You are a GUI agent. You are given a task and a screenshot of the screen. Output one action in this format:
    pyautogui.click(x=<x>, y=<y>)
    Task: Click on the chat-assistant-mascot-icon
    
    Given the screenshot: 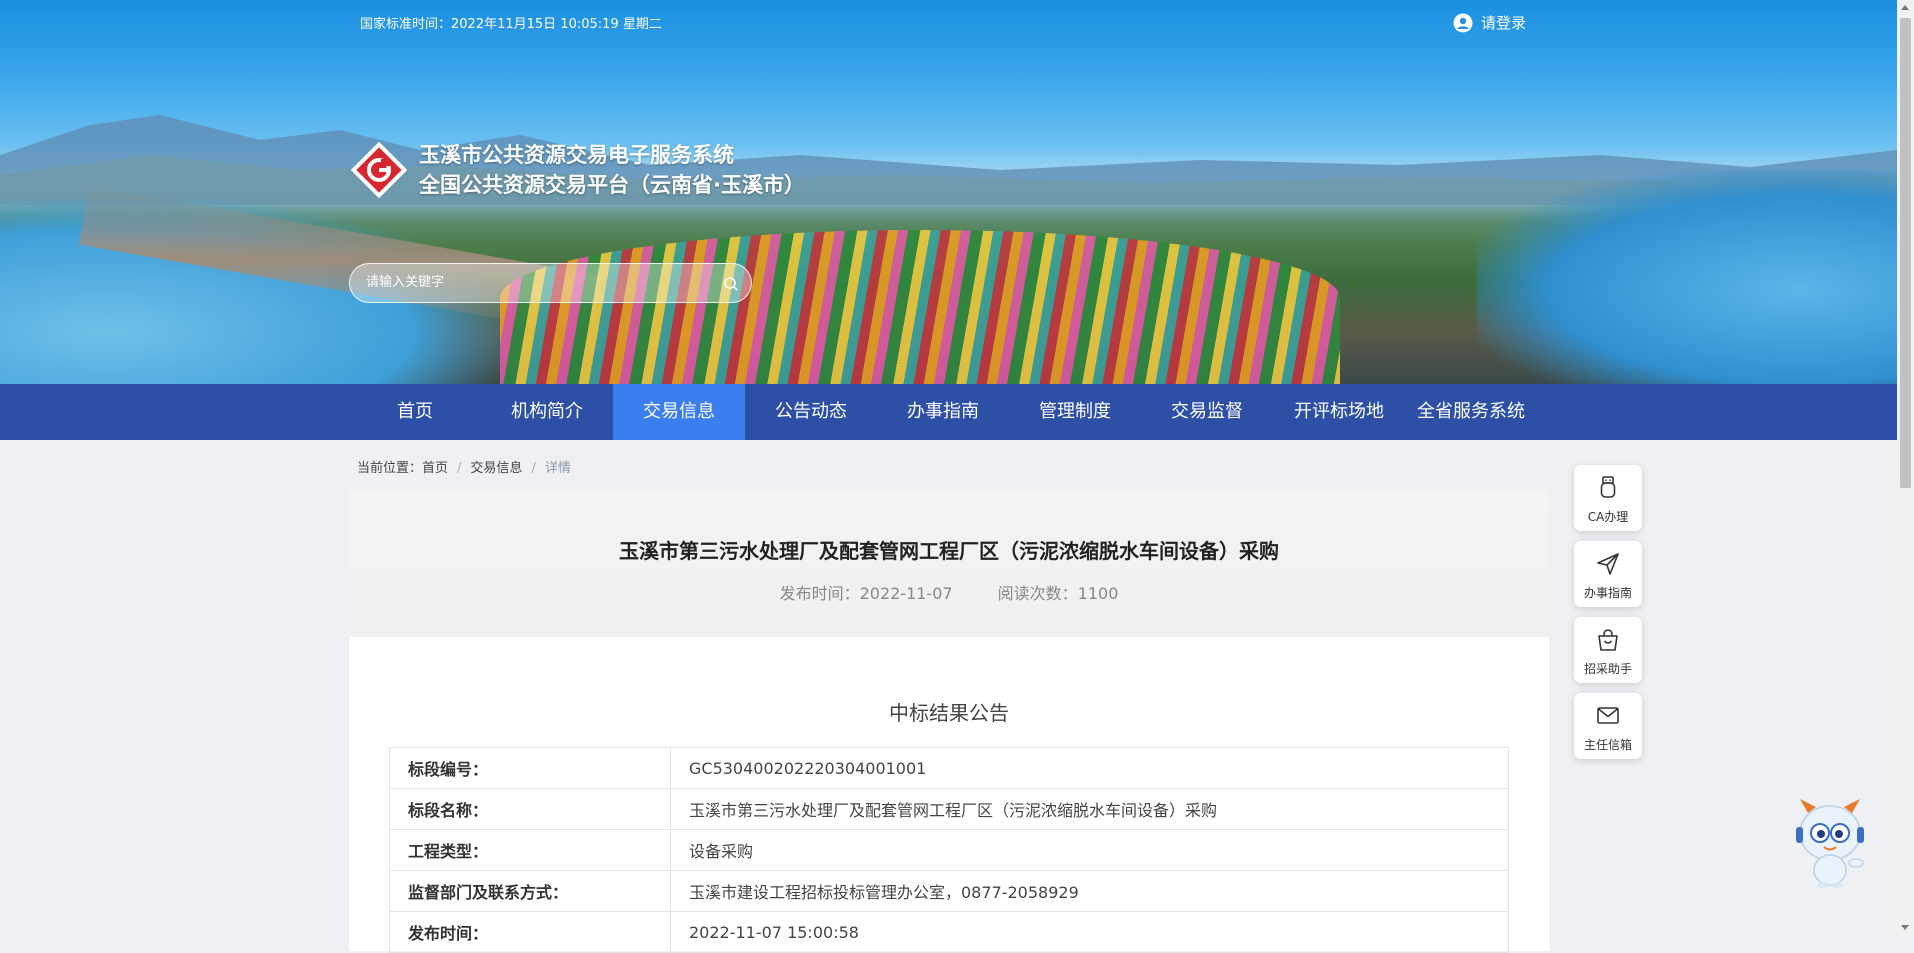 What is the action you would take?
    pyautogui.click(x=1830, y=842)
    